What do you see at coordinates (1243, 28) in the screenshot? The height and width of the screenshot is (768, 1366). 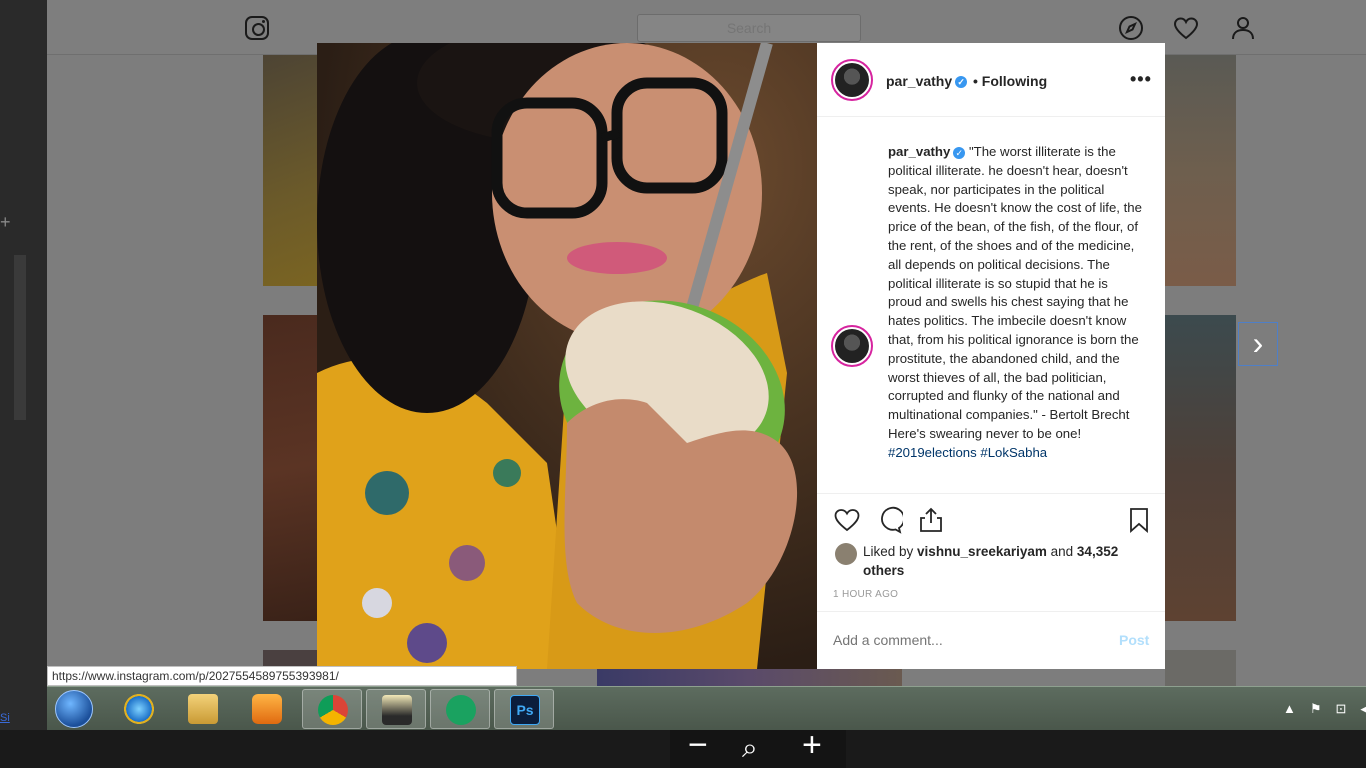 I see `profile-icon` at bounding box center [1243, 28].